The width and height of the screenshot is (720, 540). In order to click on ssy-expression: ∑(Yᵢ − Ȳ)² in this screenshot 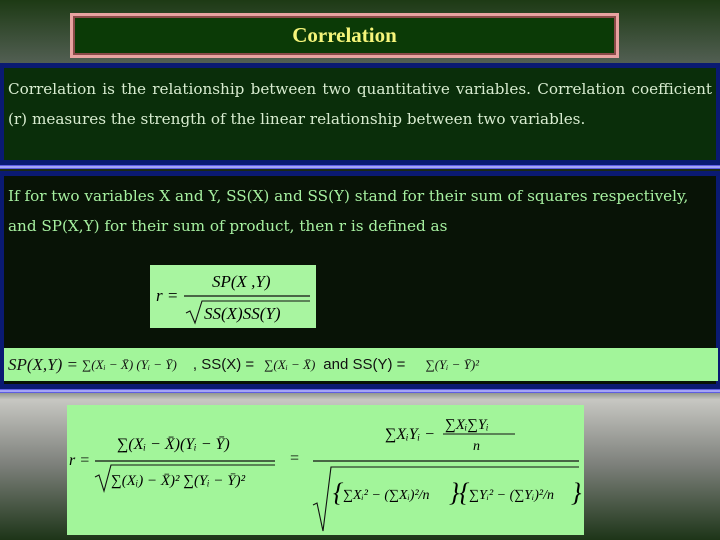, I will do `click(452, 364)`.